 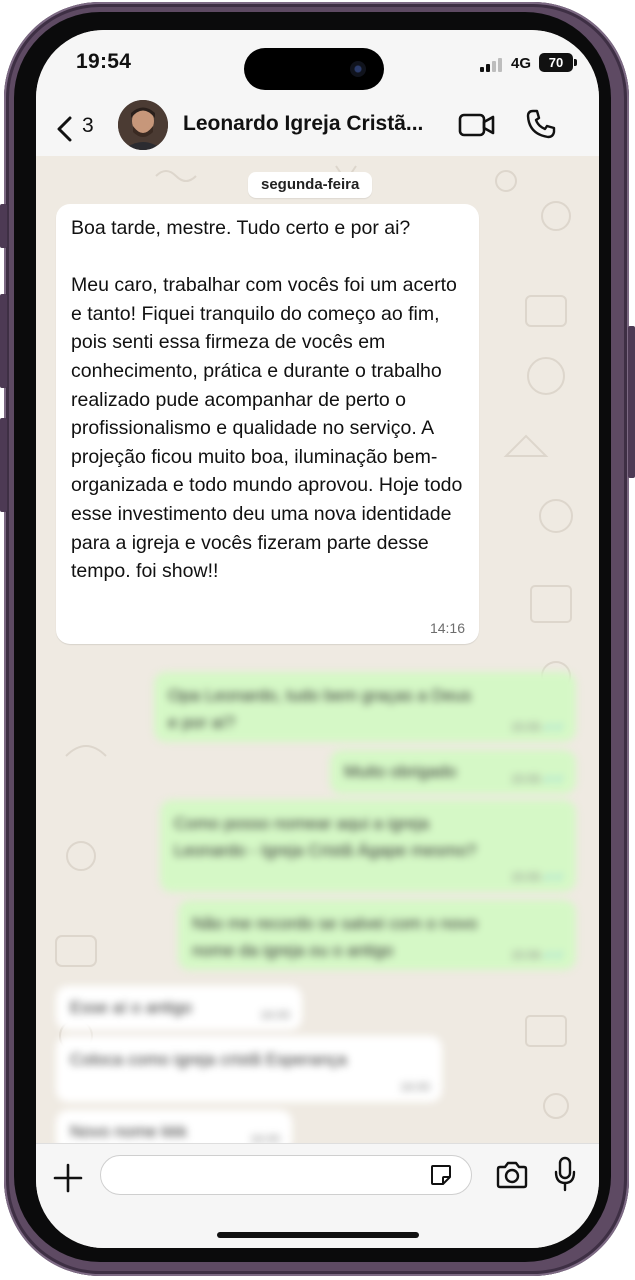 What do you see at coordinates (3, 341) in the screenshot?
I see `volume-up-button` at bounding box center [3, 341].